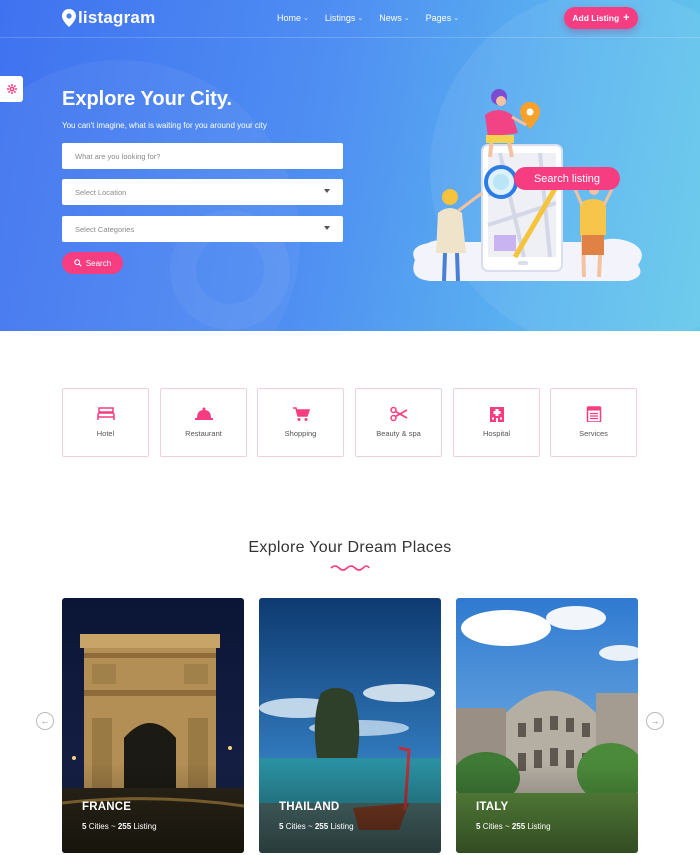 Image resolution: width=700 pixels, height=855 pixels. Describe the element at coordinates (289, 18) in the screenshot. I see `menu-item-label: Home` at that location.